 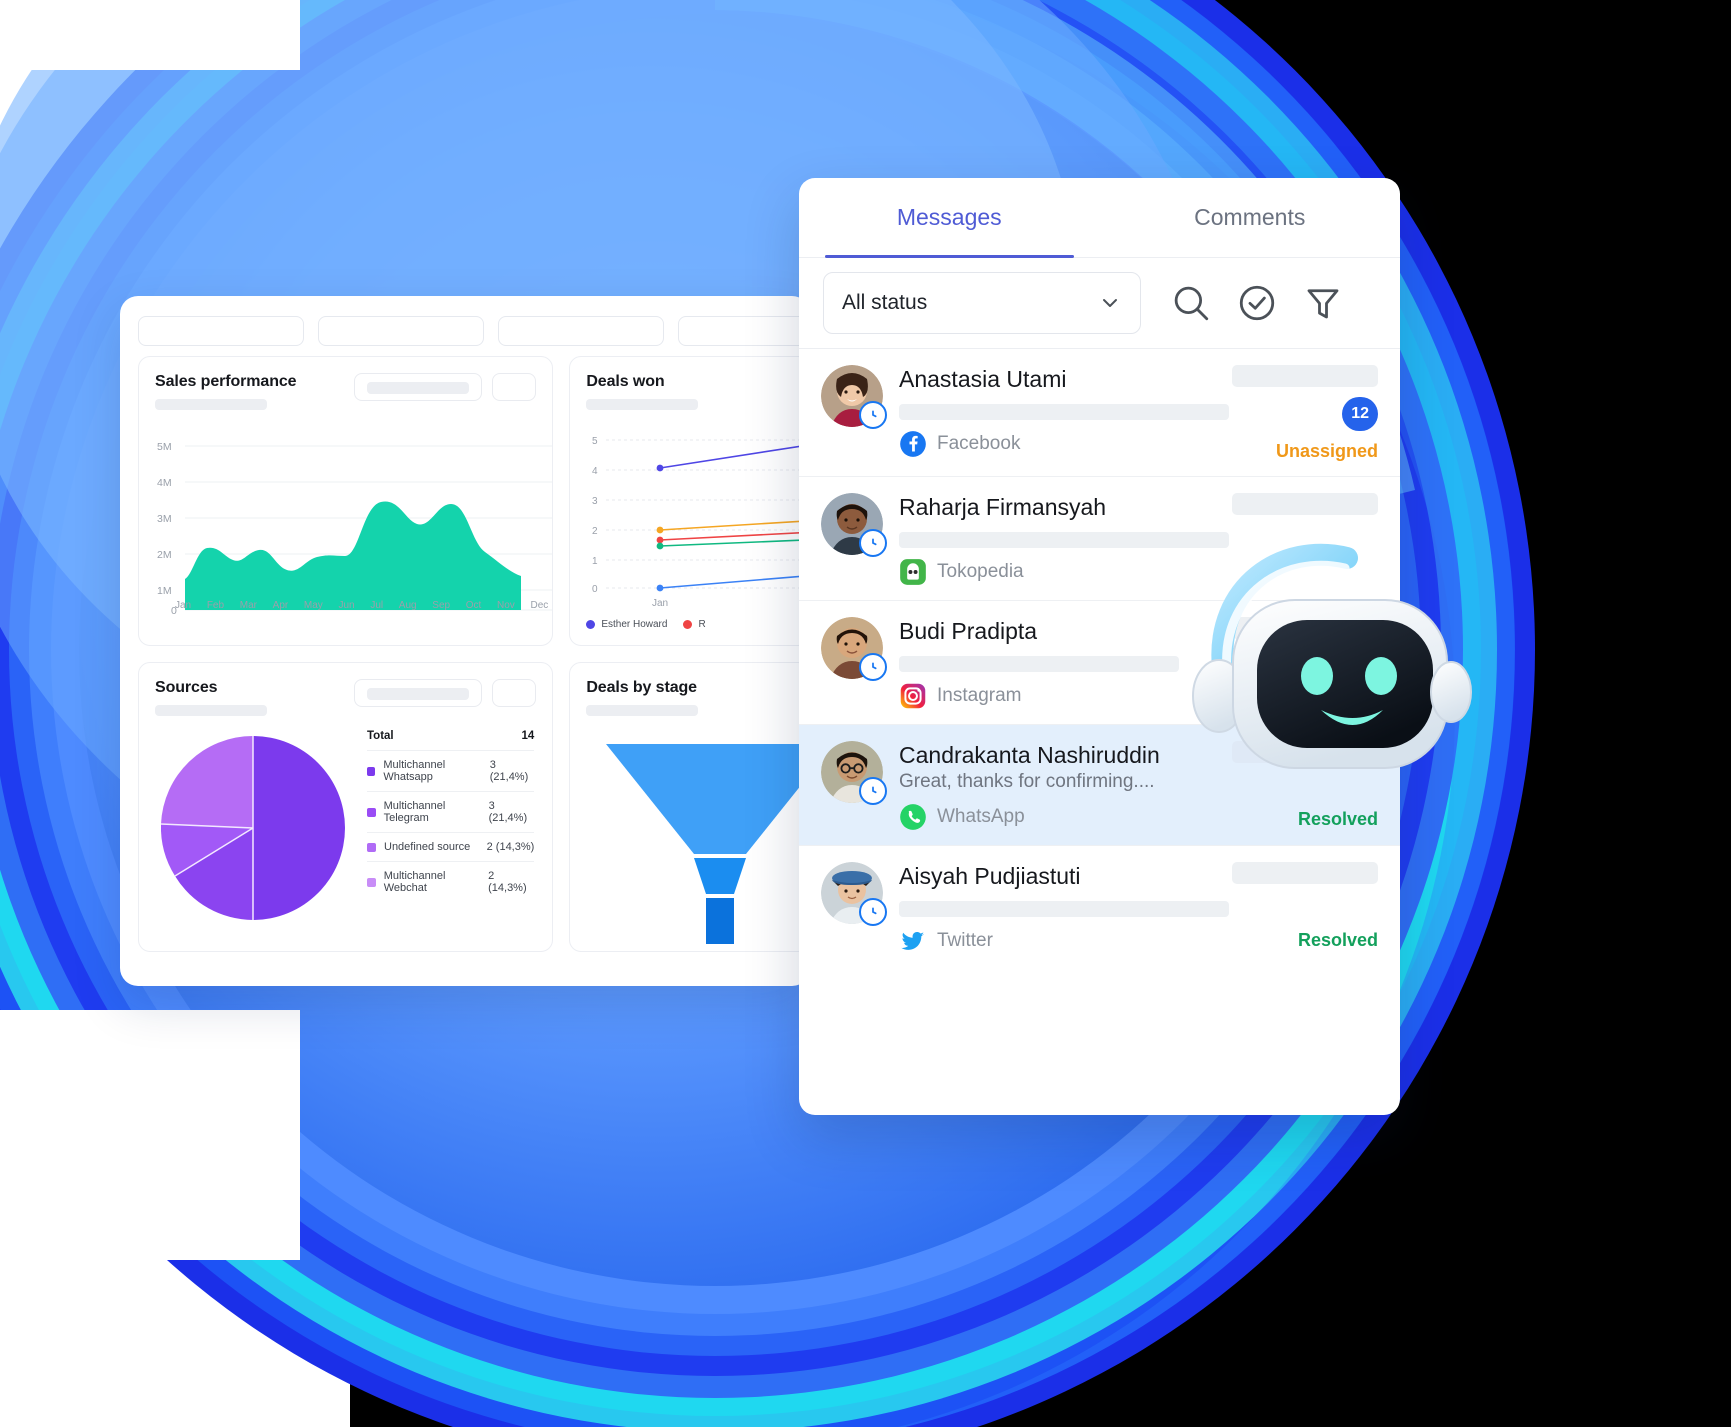 What do you see at coordinates (979, 443) in the screenshot?
I see `channel-name: Facebook` at bounding box center [979, 443].